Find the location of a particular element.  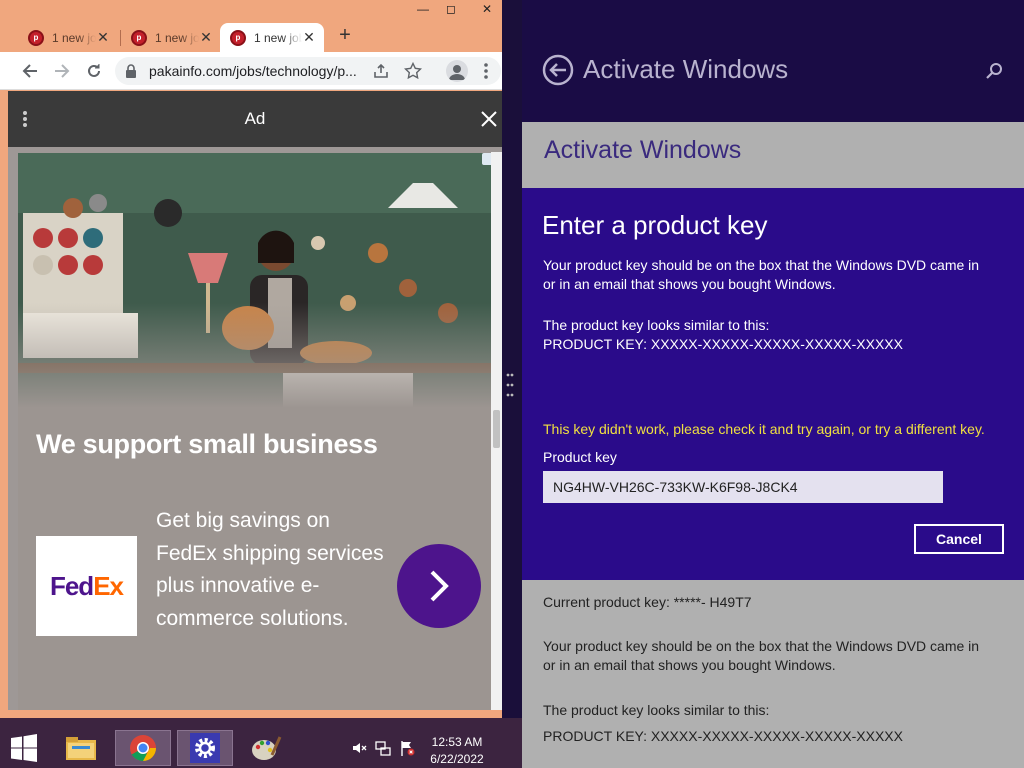

file-explorer-icon is located at coordinates (81, 748).